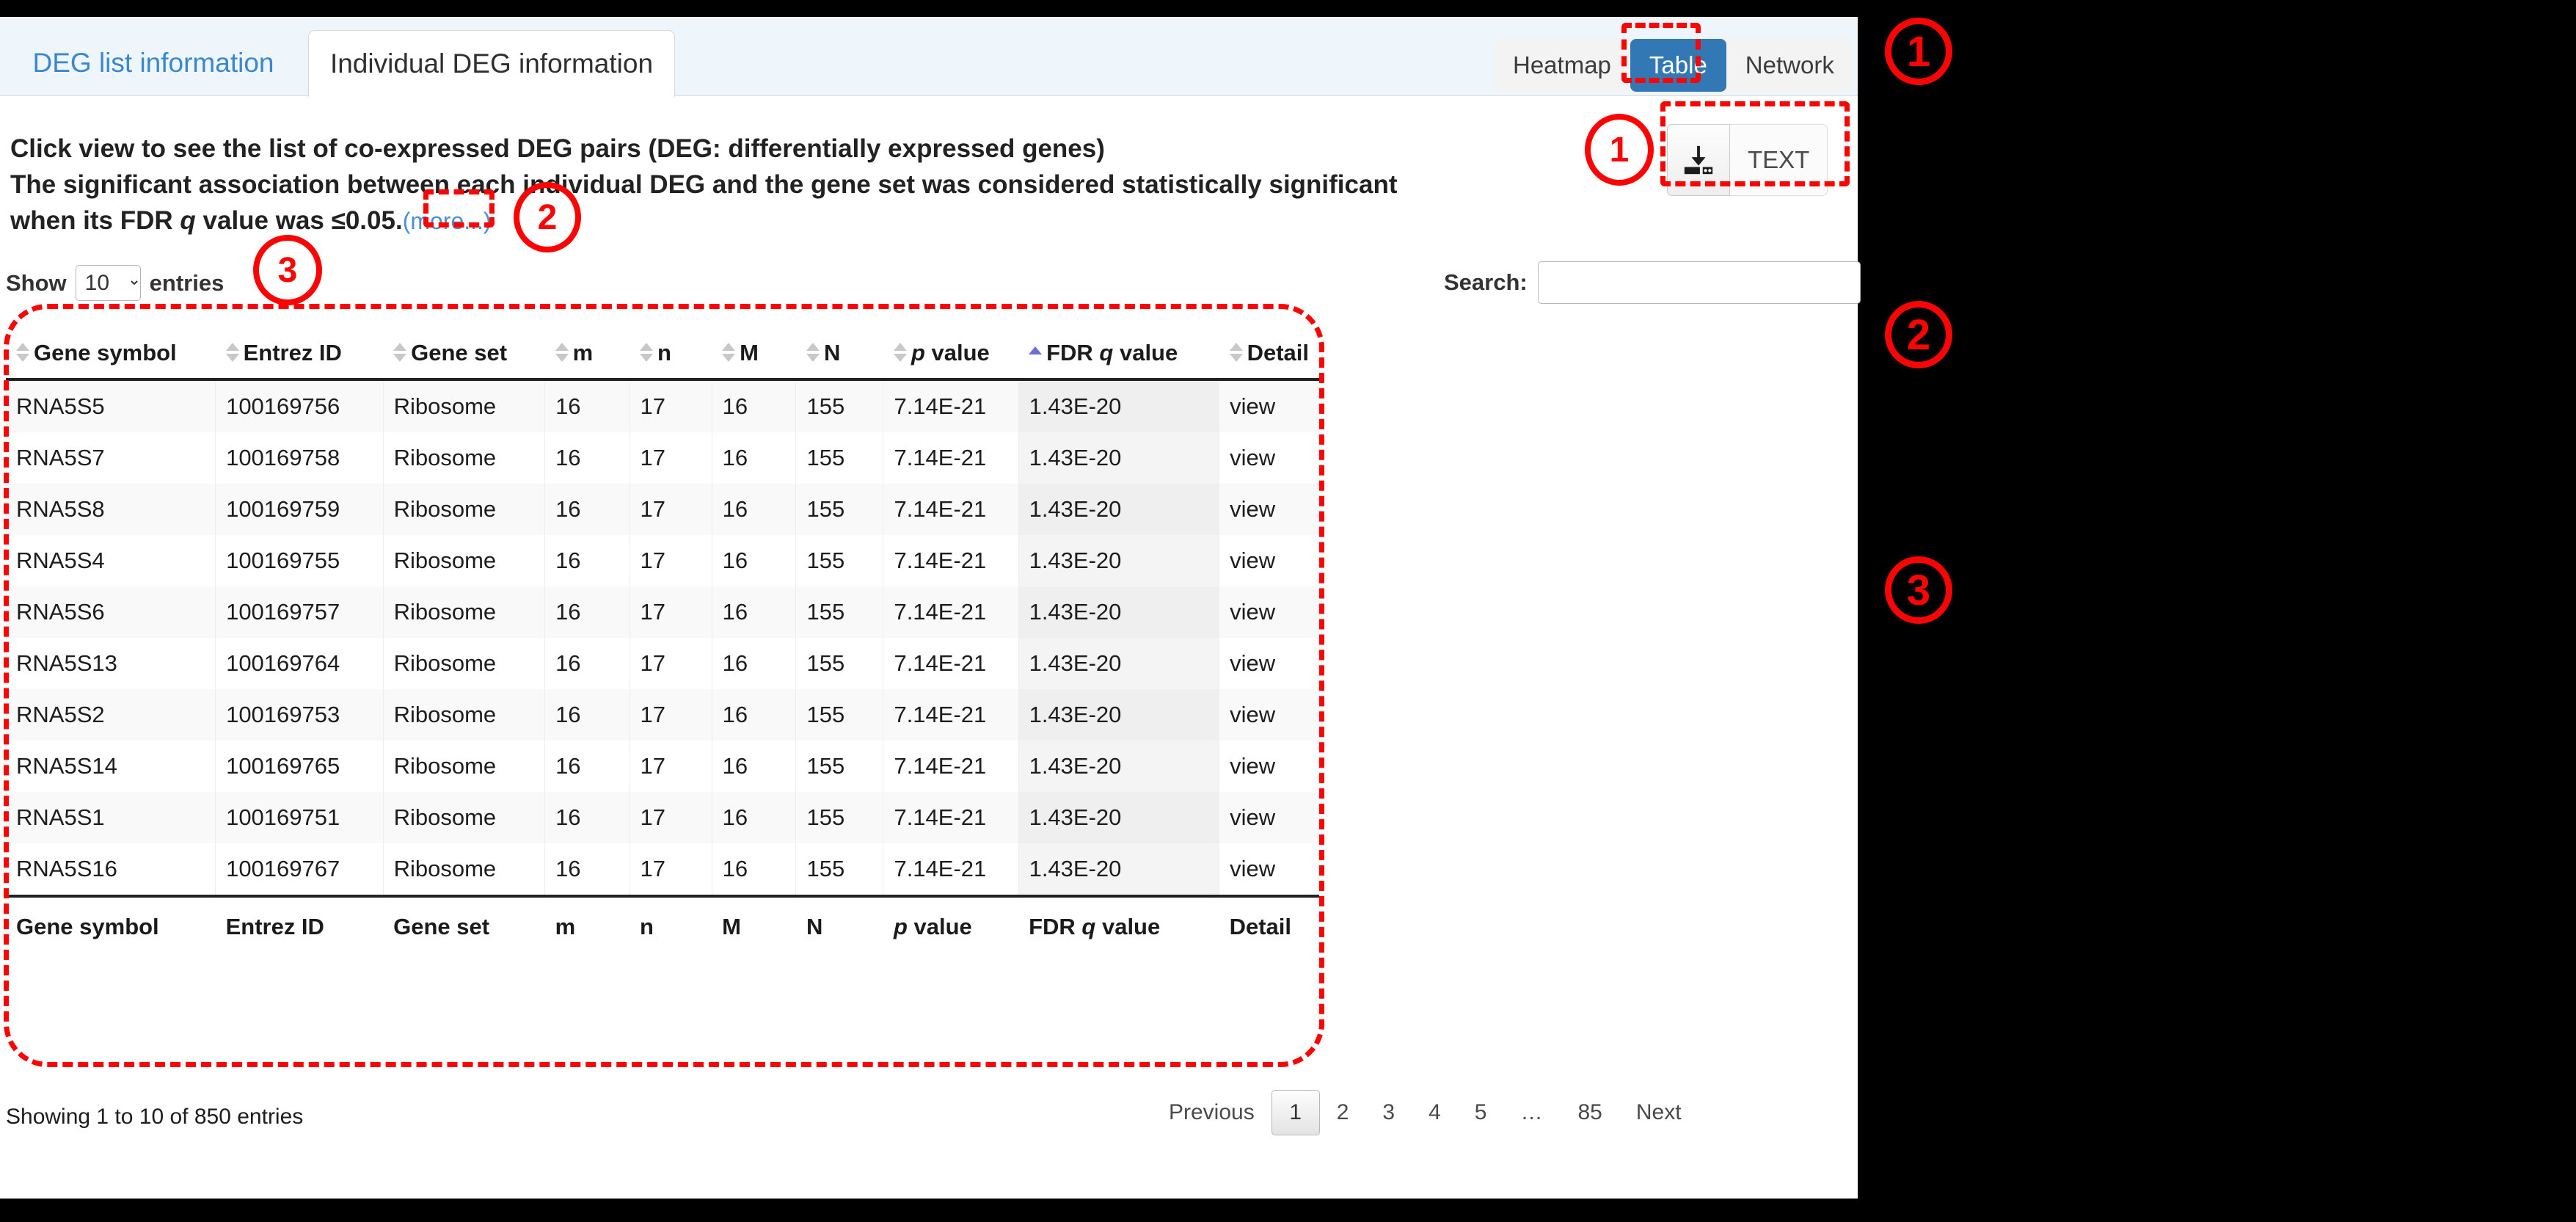  Describe the element at coordinates (460, 352) in the screenshot. I see `column-header-gene-set-label: Gene set` at that location.